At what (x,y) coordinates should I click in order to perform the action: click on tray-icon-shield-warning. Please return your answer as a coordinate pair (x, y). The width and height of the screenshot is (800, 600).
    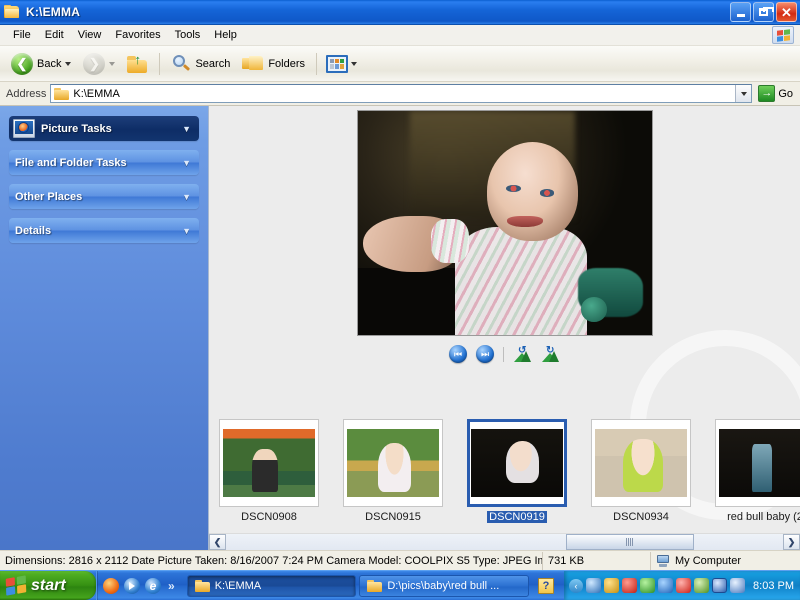
    Looking at the image, I should click on (612, 585).